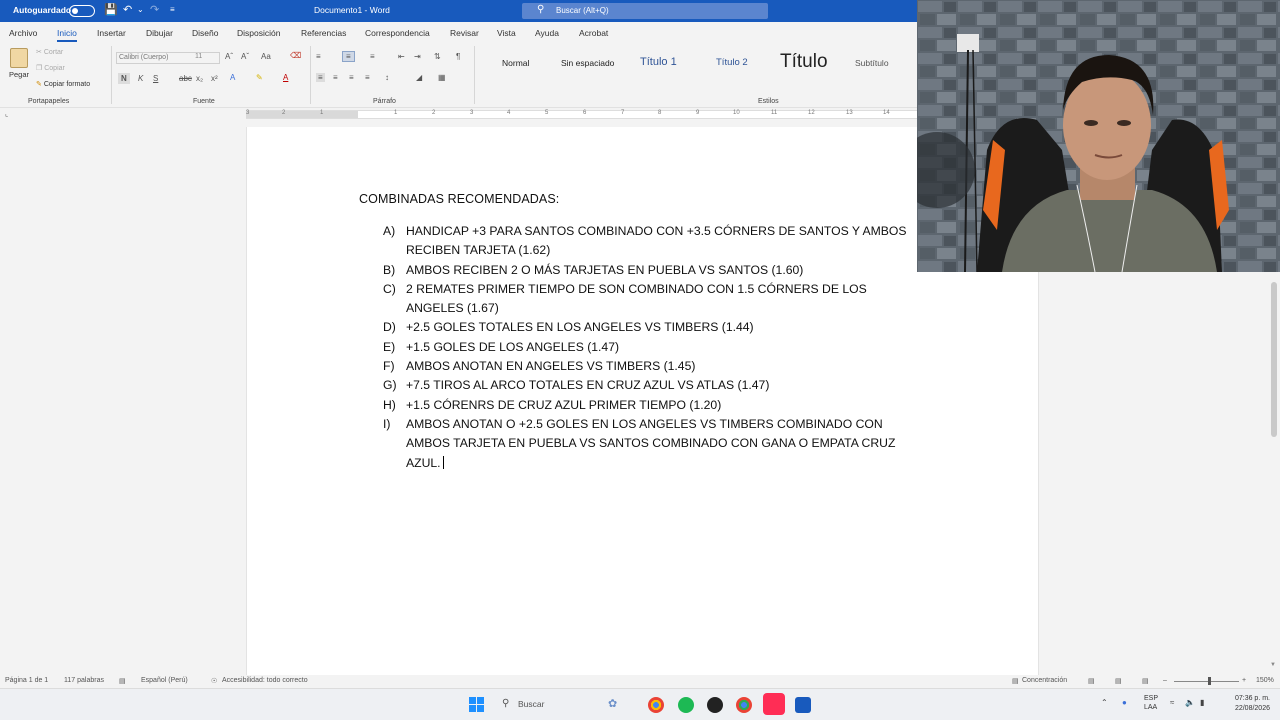 The image size is (1280, 720). Describe the element at coordinates (645, 11) in the screenshot. I see `search-box: ⚲ Buscar (Alt+Q)` at that location.